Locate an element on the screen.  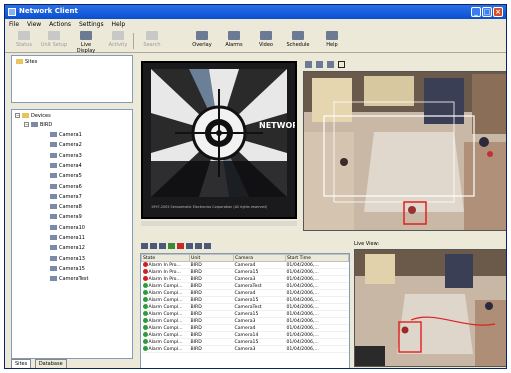
col-state: State is located at coordinates (165, 258).